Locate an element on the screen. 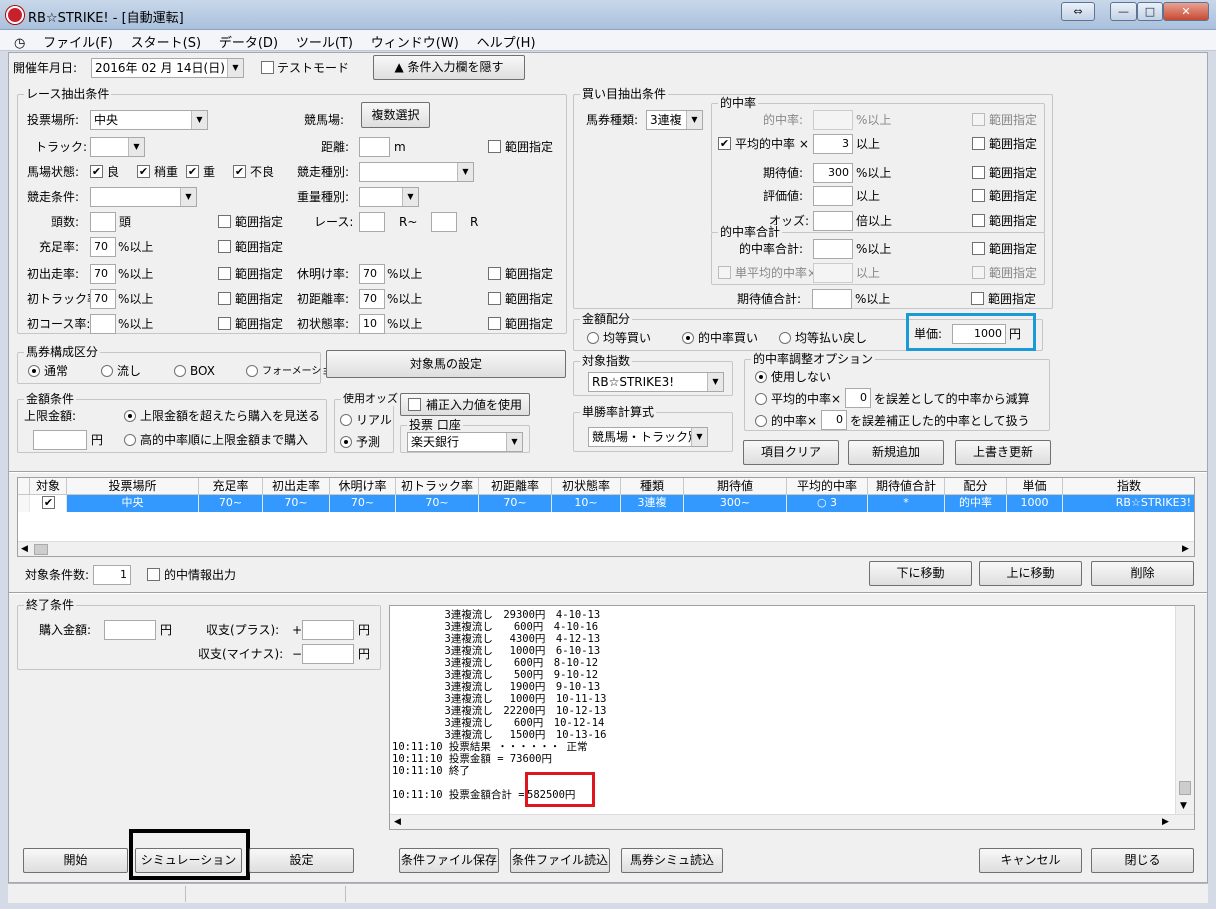 The width and height of the screenshot is (1216, 909). test-mode-checkbox is located at coordinates (267, 67).